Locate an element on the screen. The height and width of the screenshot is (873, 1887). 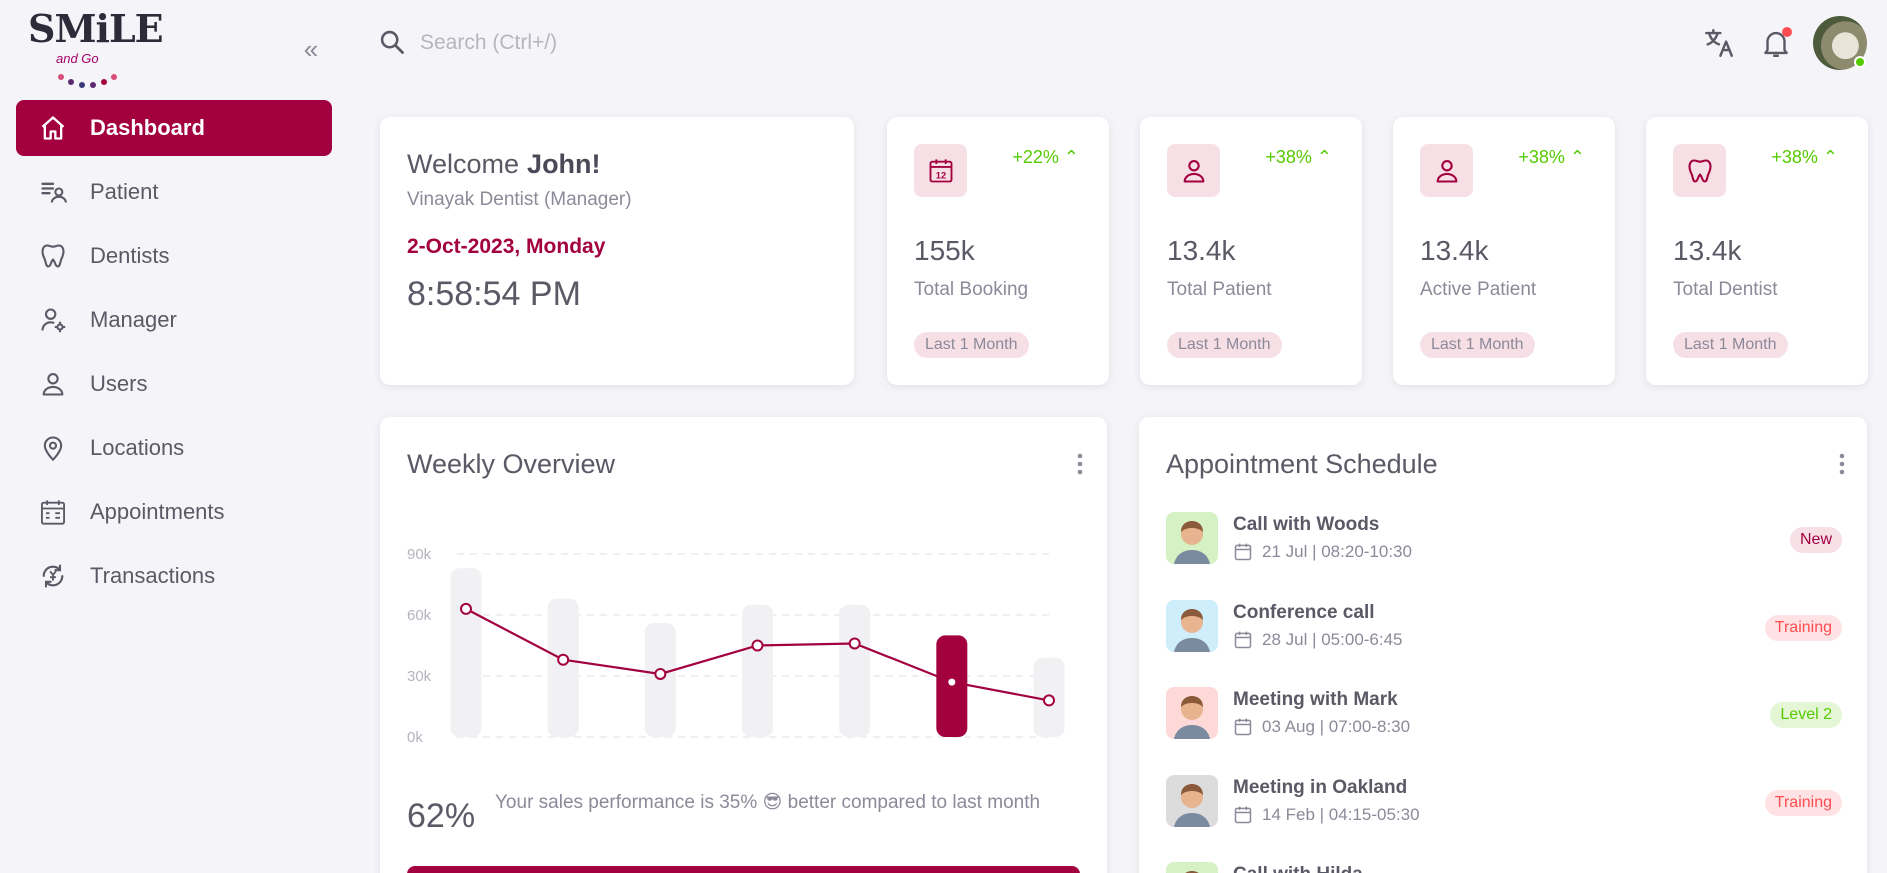
appointment-title: Meeting in Oakland is located at coordinates (1320, 787).